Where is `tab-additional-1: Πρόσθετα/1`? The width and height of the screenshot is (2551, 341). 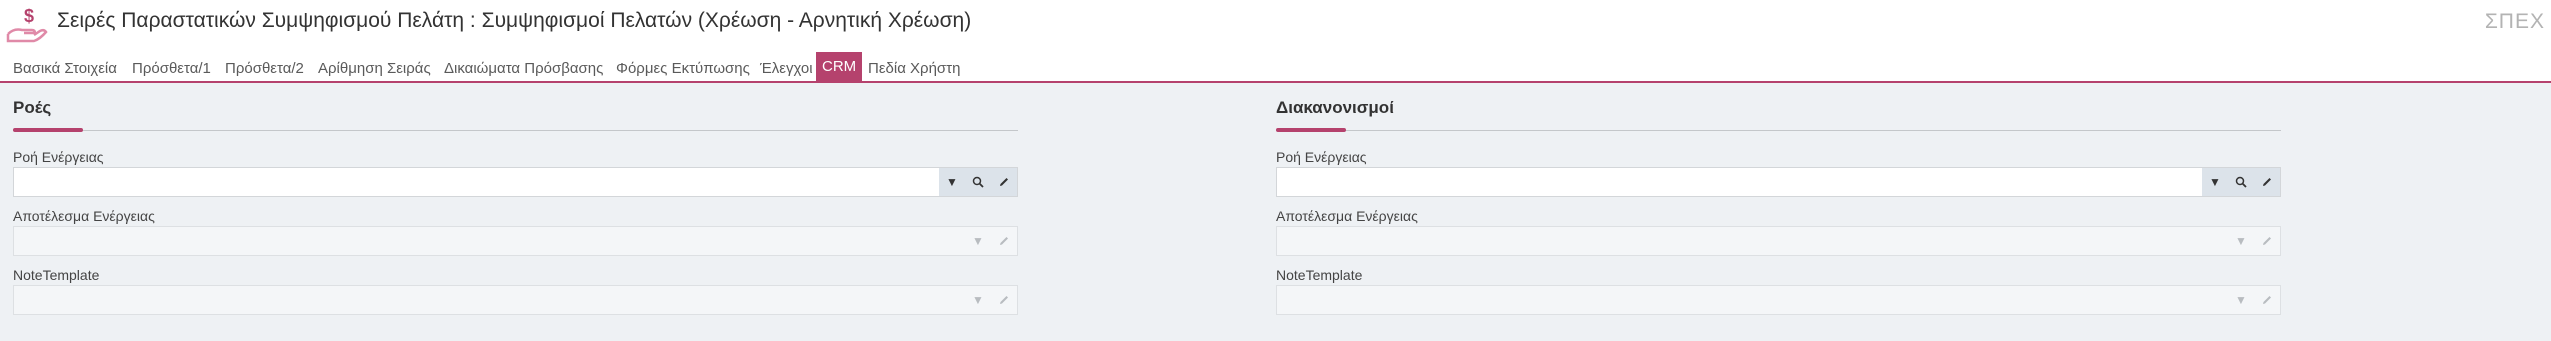 tab-additional-1: Πρόσθετα/1 is located at coordinates (171, 68).